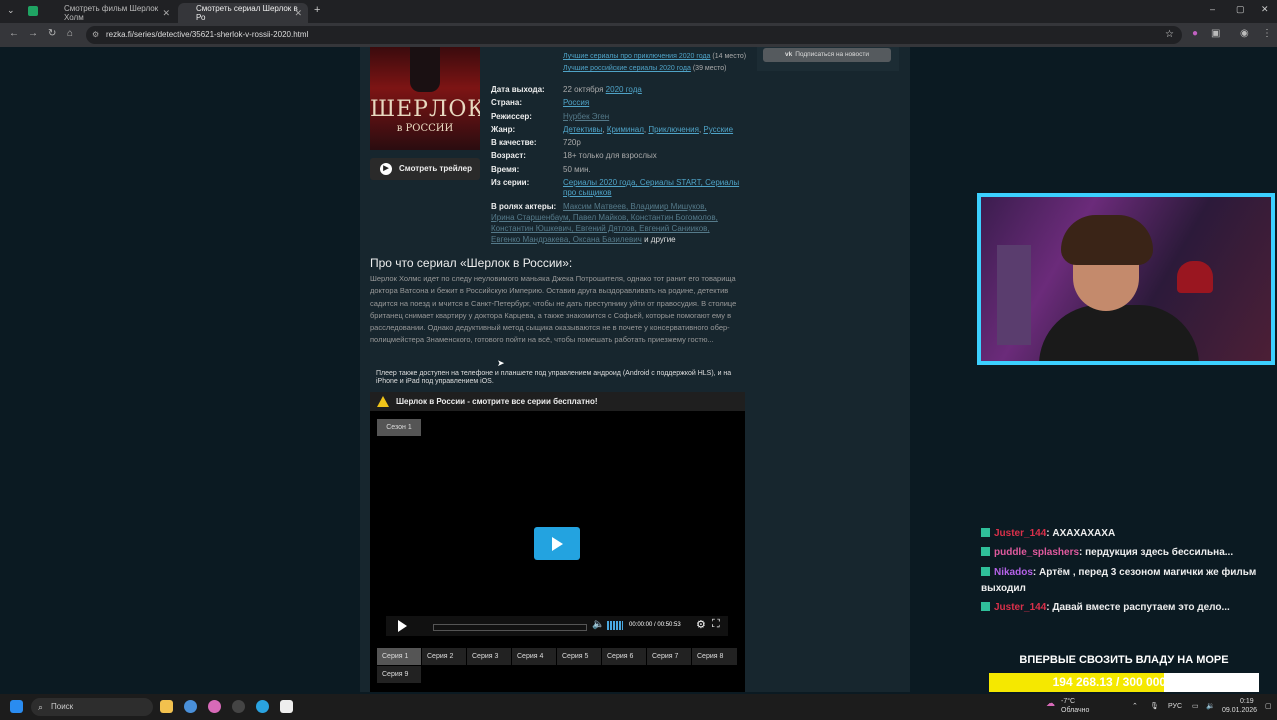  What do you see at coordinates (587, 192) in the screenshot?
I see `series-links-cont: про сыщиков` at bounding box center [587, 192].